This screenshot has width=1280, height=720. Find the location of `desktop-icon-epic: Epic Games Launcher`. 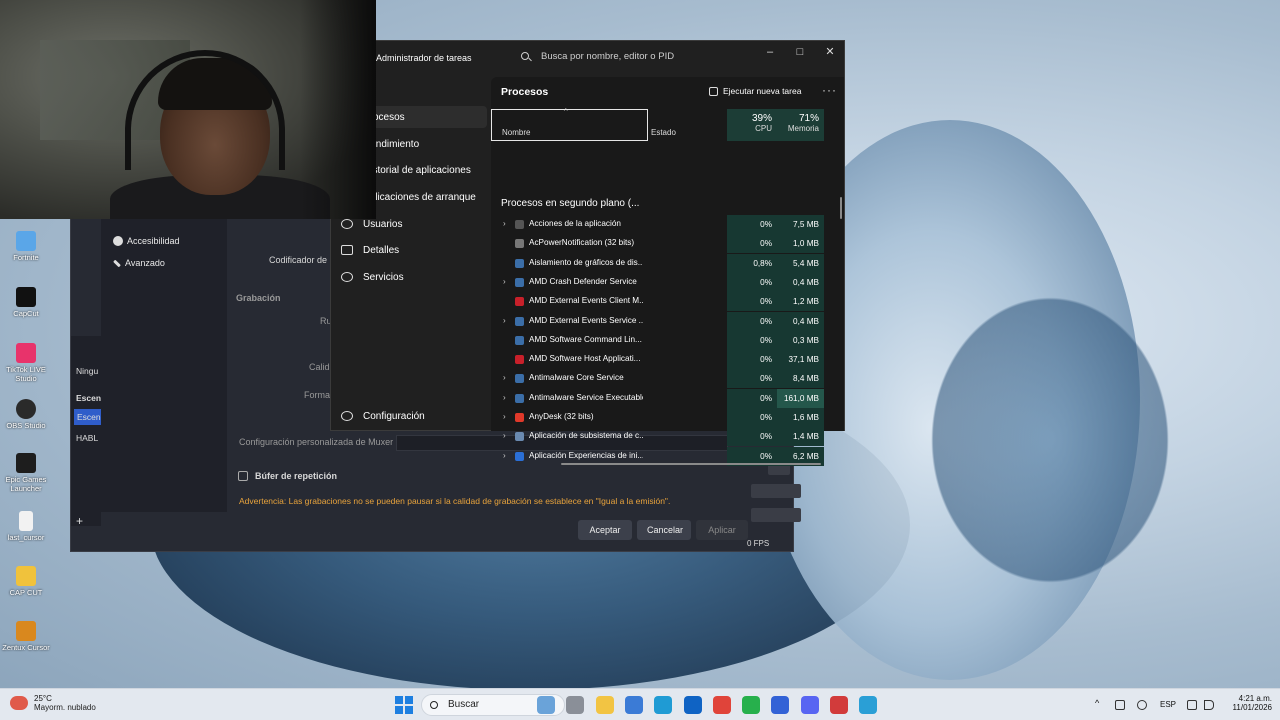

desktop-icon-epic: Epic Games Launcher is located at coordinates (26, 473).